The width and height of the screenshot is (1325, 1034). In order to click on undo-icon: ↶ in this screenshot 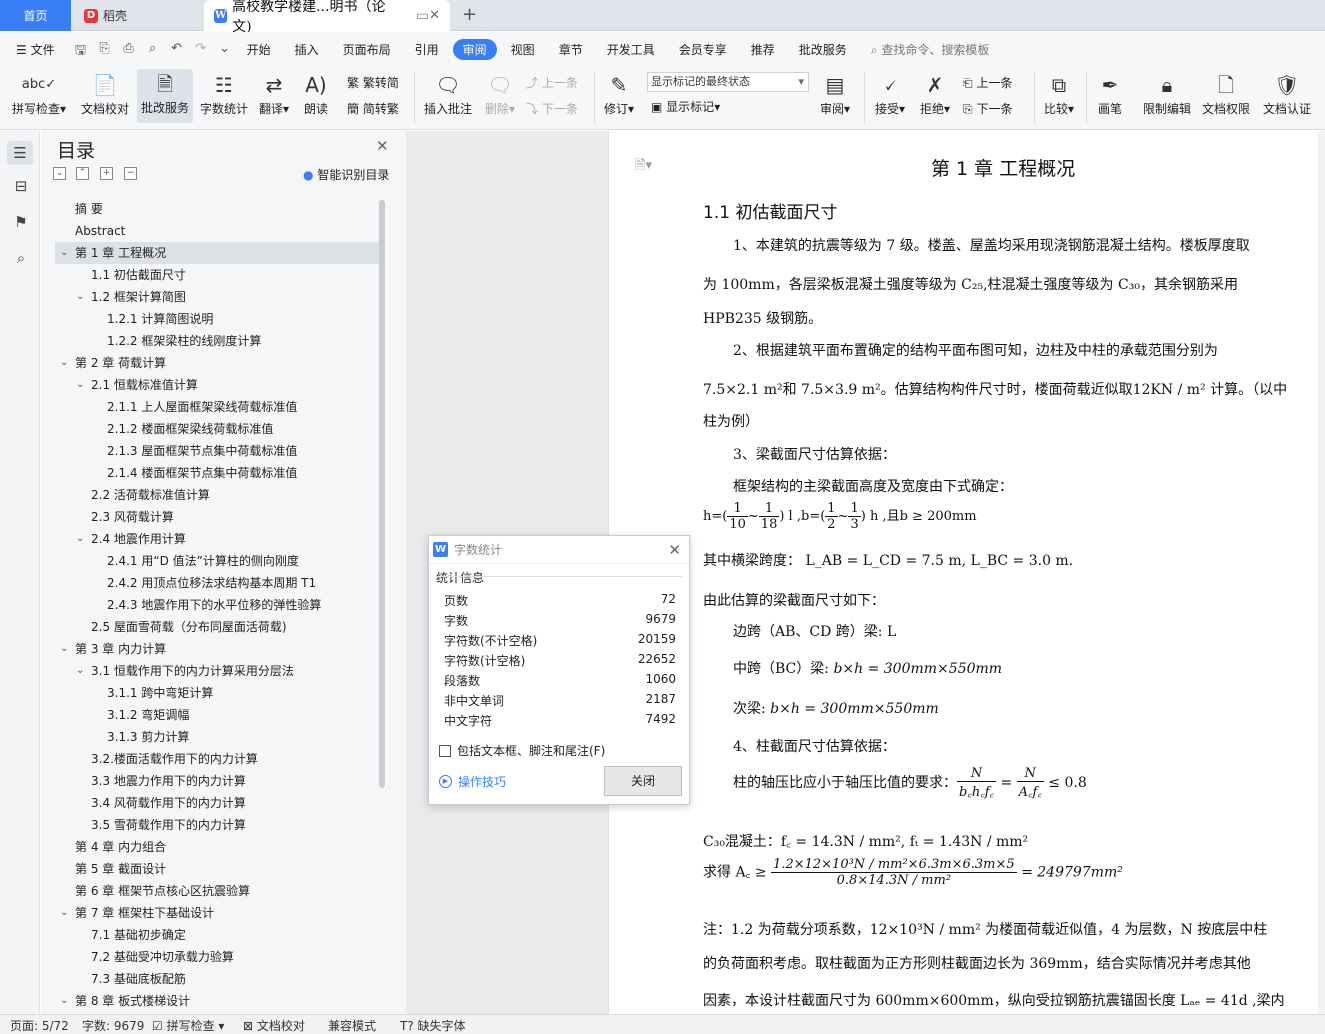, I will do `click(177, 49)`.